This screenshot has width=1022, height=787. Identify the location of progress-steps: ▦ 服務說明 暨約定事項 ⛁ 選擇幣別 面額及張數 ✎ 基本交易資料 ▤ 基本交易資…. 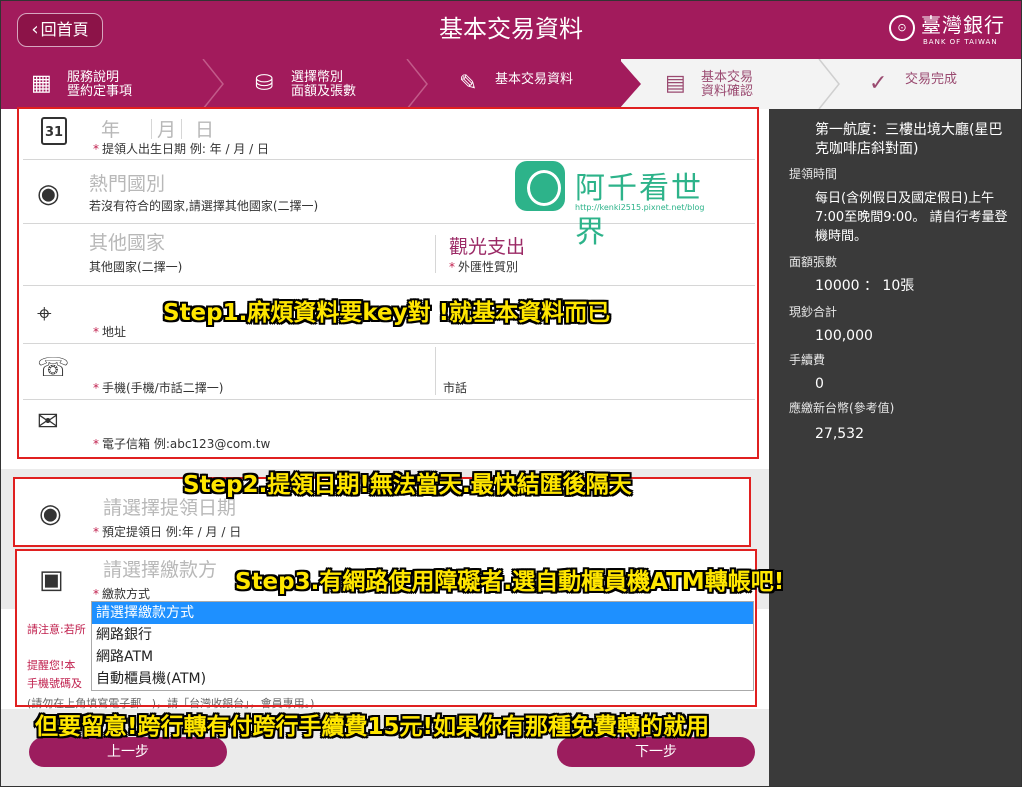
(511, 84).